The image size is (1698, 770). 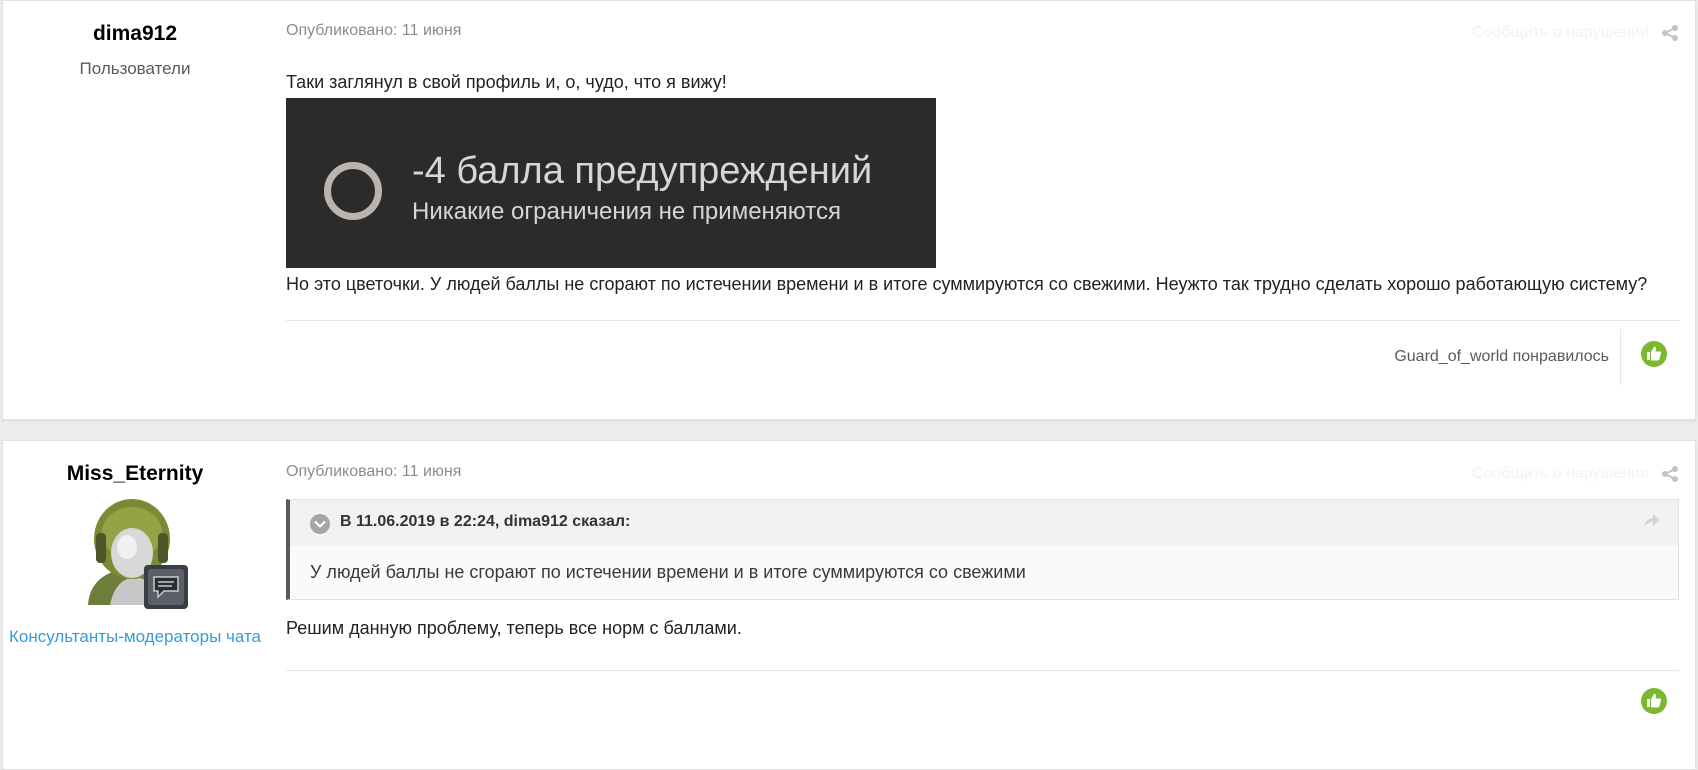 I want to click on chevron-down-icon, so click(x=320, y=524).